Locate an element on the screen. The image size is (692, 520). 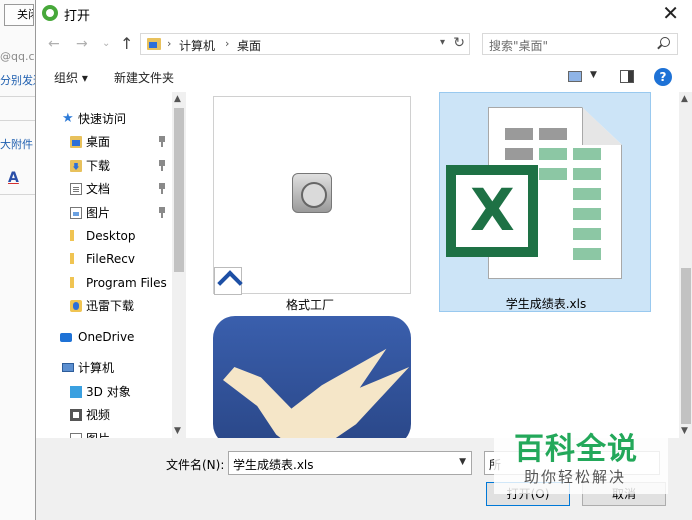
nav-item-pictures: 图片 is located at coordinates (111, 213).